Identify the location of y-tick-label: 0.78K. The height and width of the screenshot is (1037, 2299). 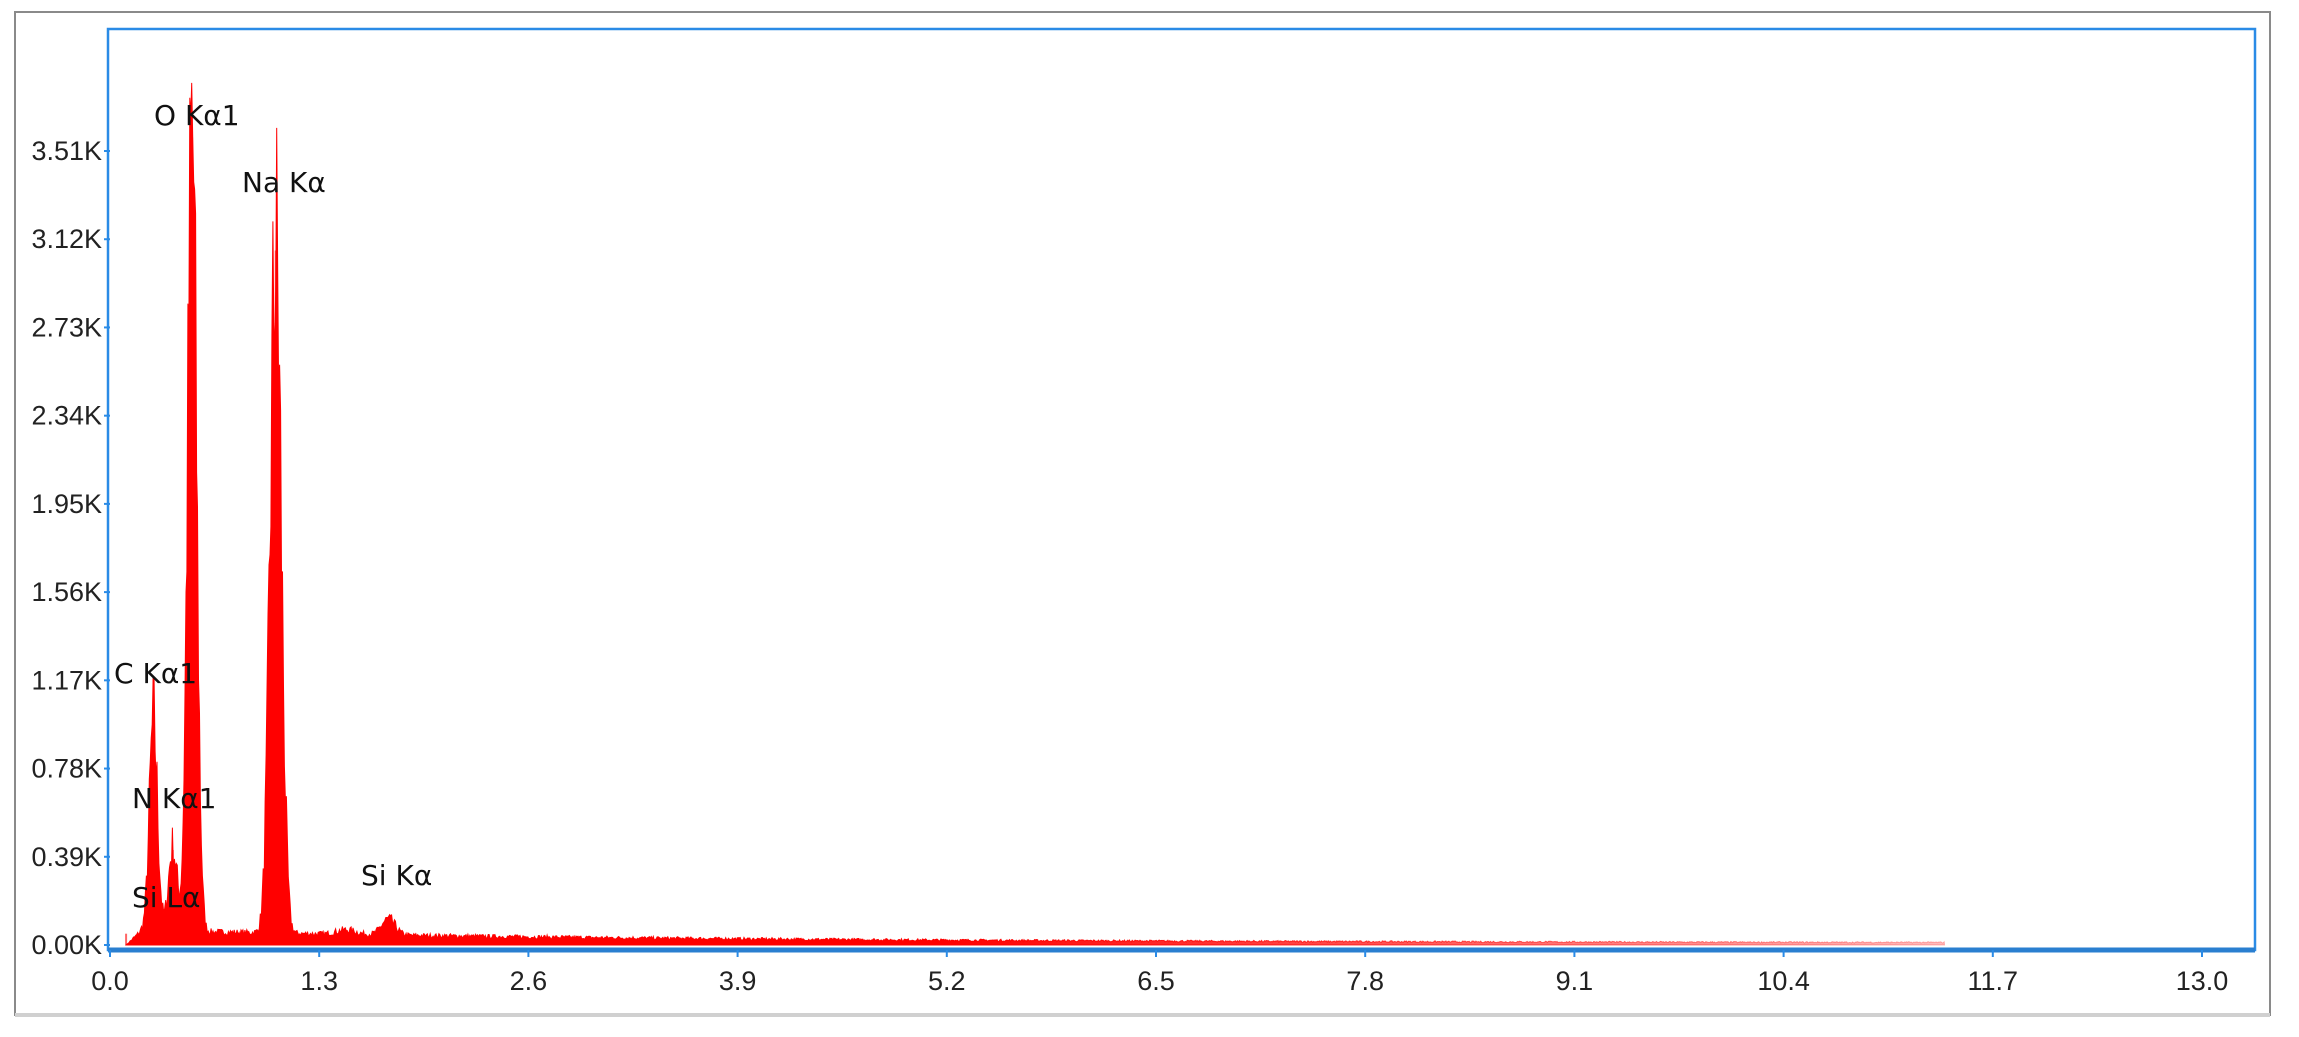
(66, 769).